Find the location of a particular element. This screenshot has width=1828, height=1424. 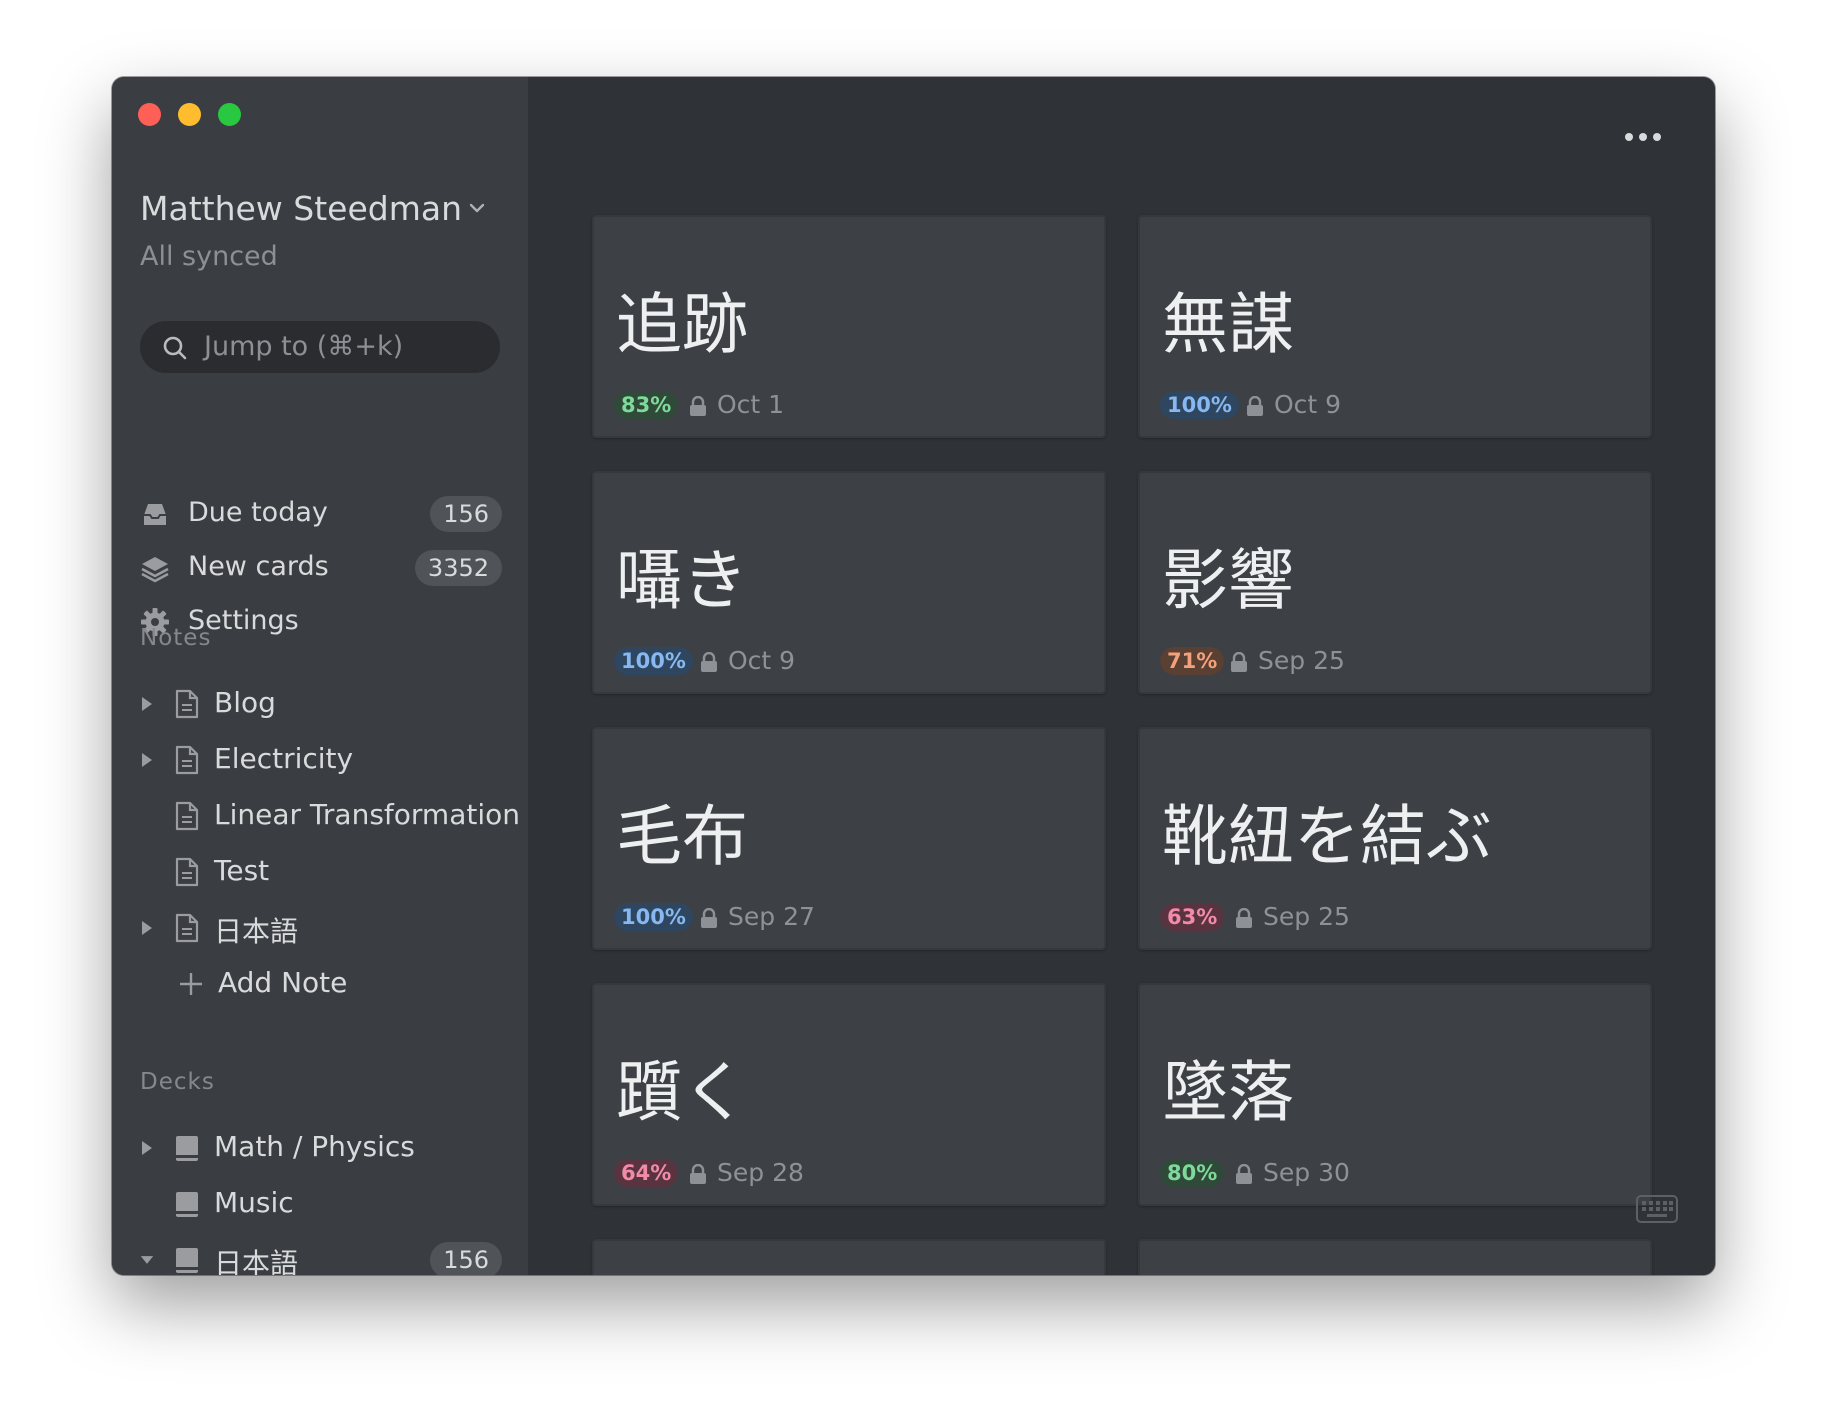

deck-label: Music is located at coordinates (254, 1202).